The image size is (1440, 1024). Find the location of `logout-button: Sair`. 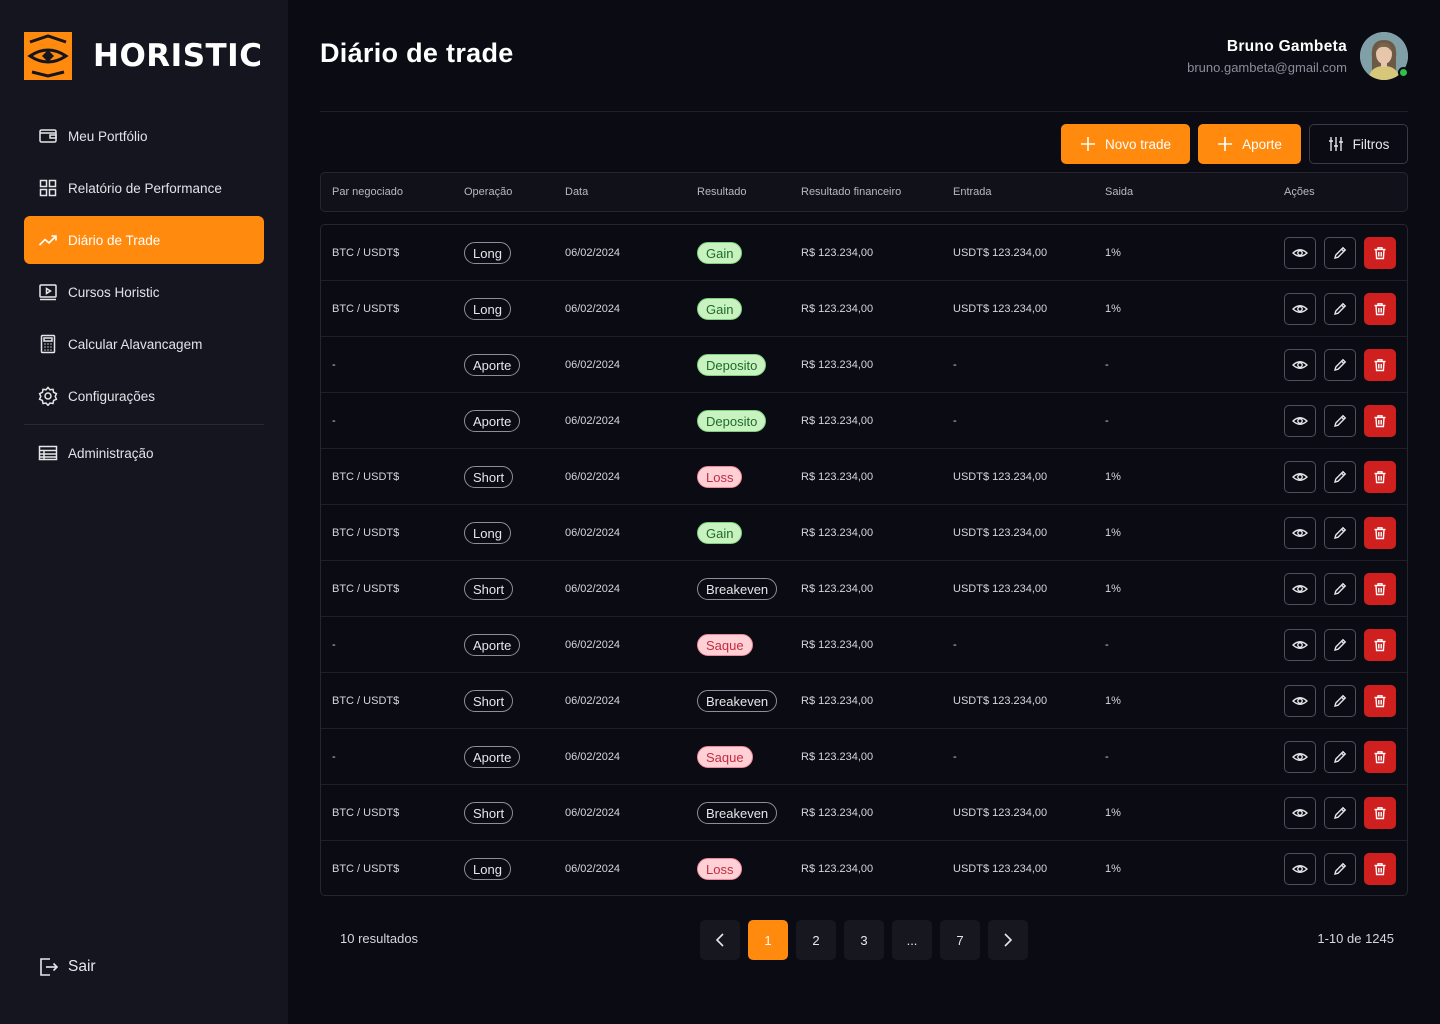

logout-button: Sair is located at coordinates (67, 967).